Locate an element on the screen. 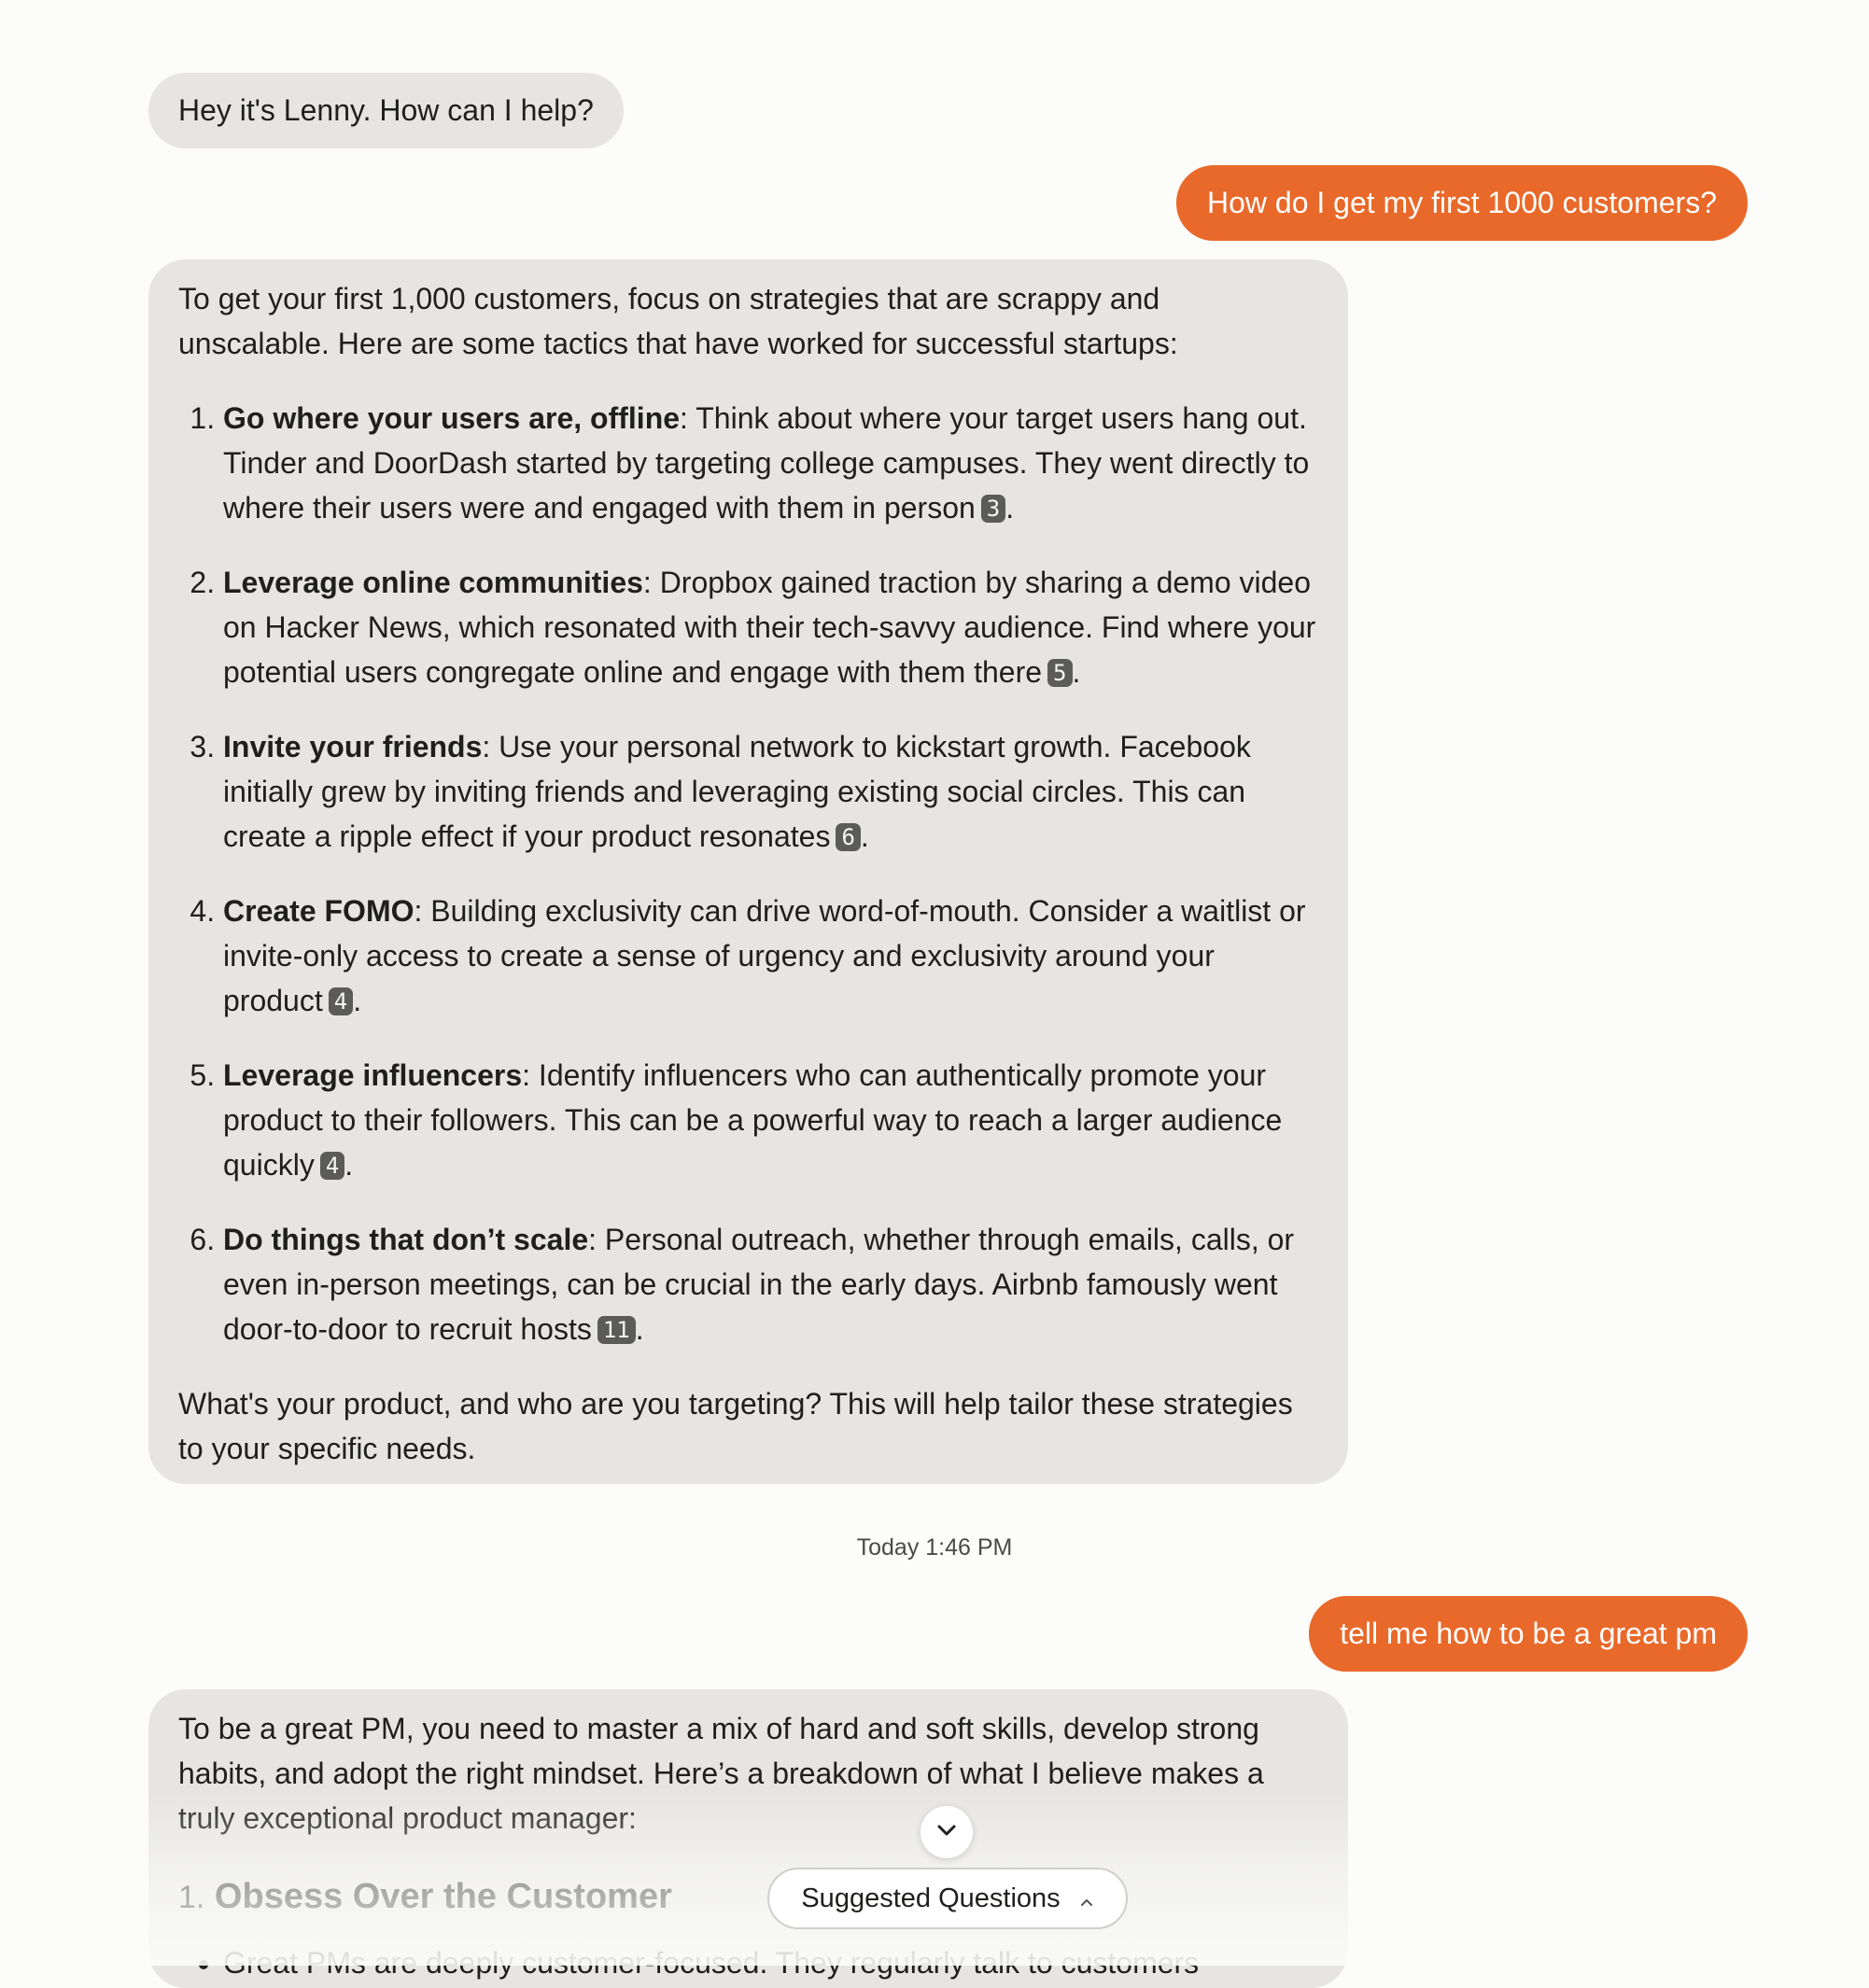 This screenshot has width=1869, height=1988. greeting-bubble: Hey it's Lenny. How can I help? is located at coordinates (386, 110).